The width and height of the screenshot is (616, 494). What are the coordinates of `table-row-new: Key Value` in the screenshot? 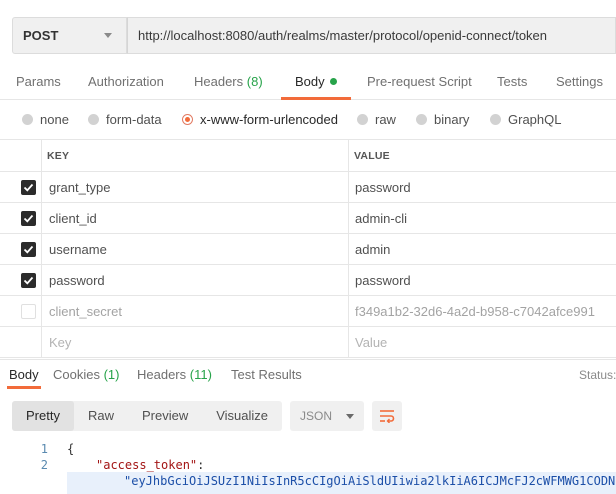 It's located at (308, 342).